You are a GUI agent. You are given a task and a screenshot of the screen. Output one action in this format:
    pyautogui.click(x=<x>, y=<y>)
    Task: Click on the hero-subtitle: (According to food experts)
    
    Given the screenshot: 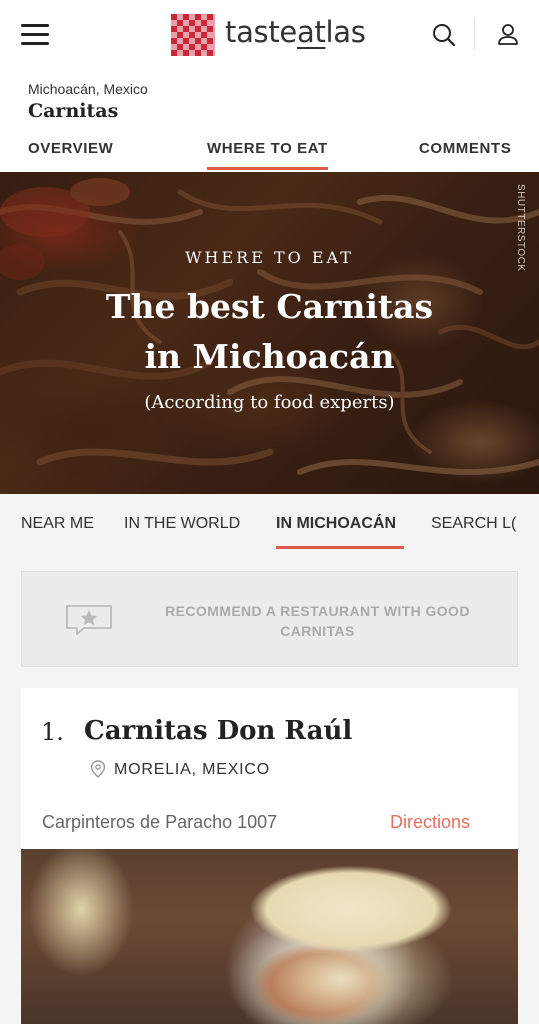 What is the action you would take?
    pyautogui.click(x=269, y=402)
    